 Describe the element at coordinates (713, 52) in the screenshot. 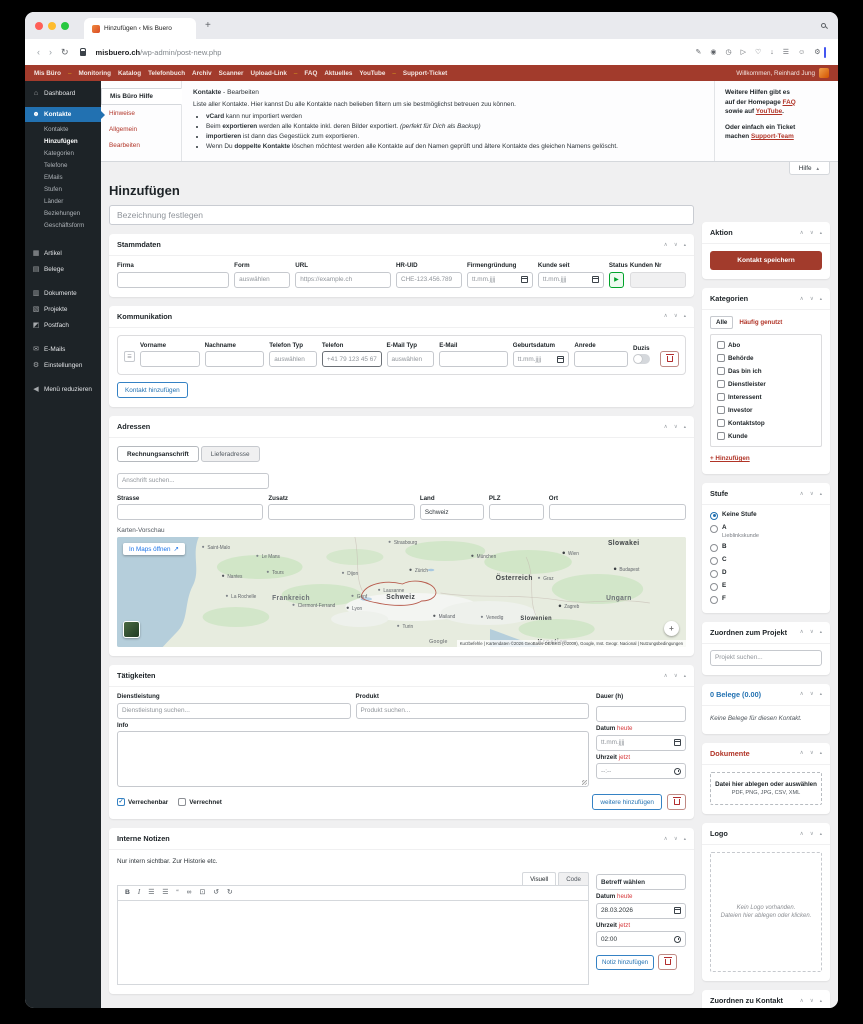

I see `browser-toolbar-icon: ◉` at that location.